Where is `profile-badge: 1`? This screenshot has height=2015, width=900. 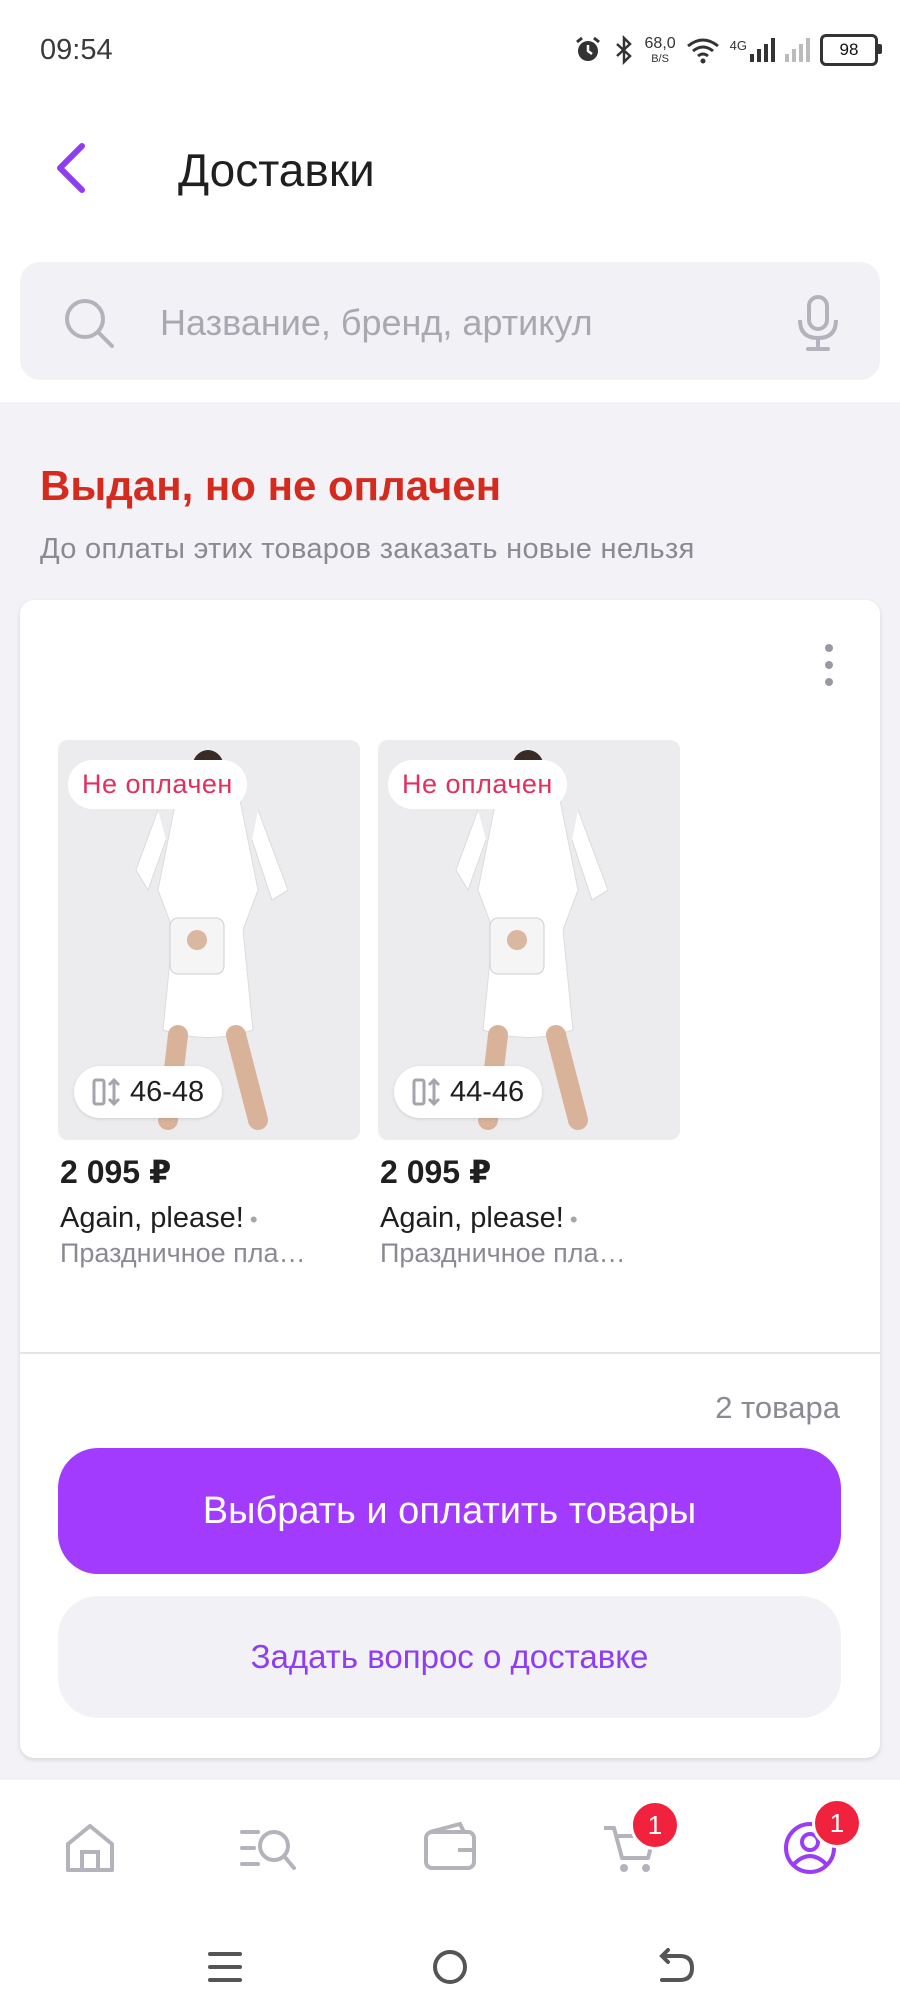
profile-badge: 1 is located at coordinates (837, 1823).